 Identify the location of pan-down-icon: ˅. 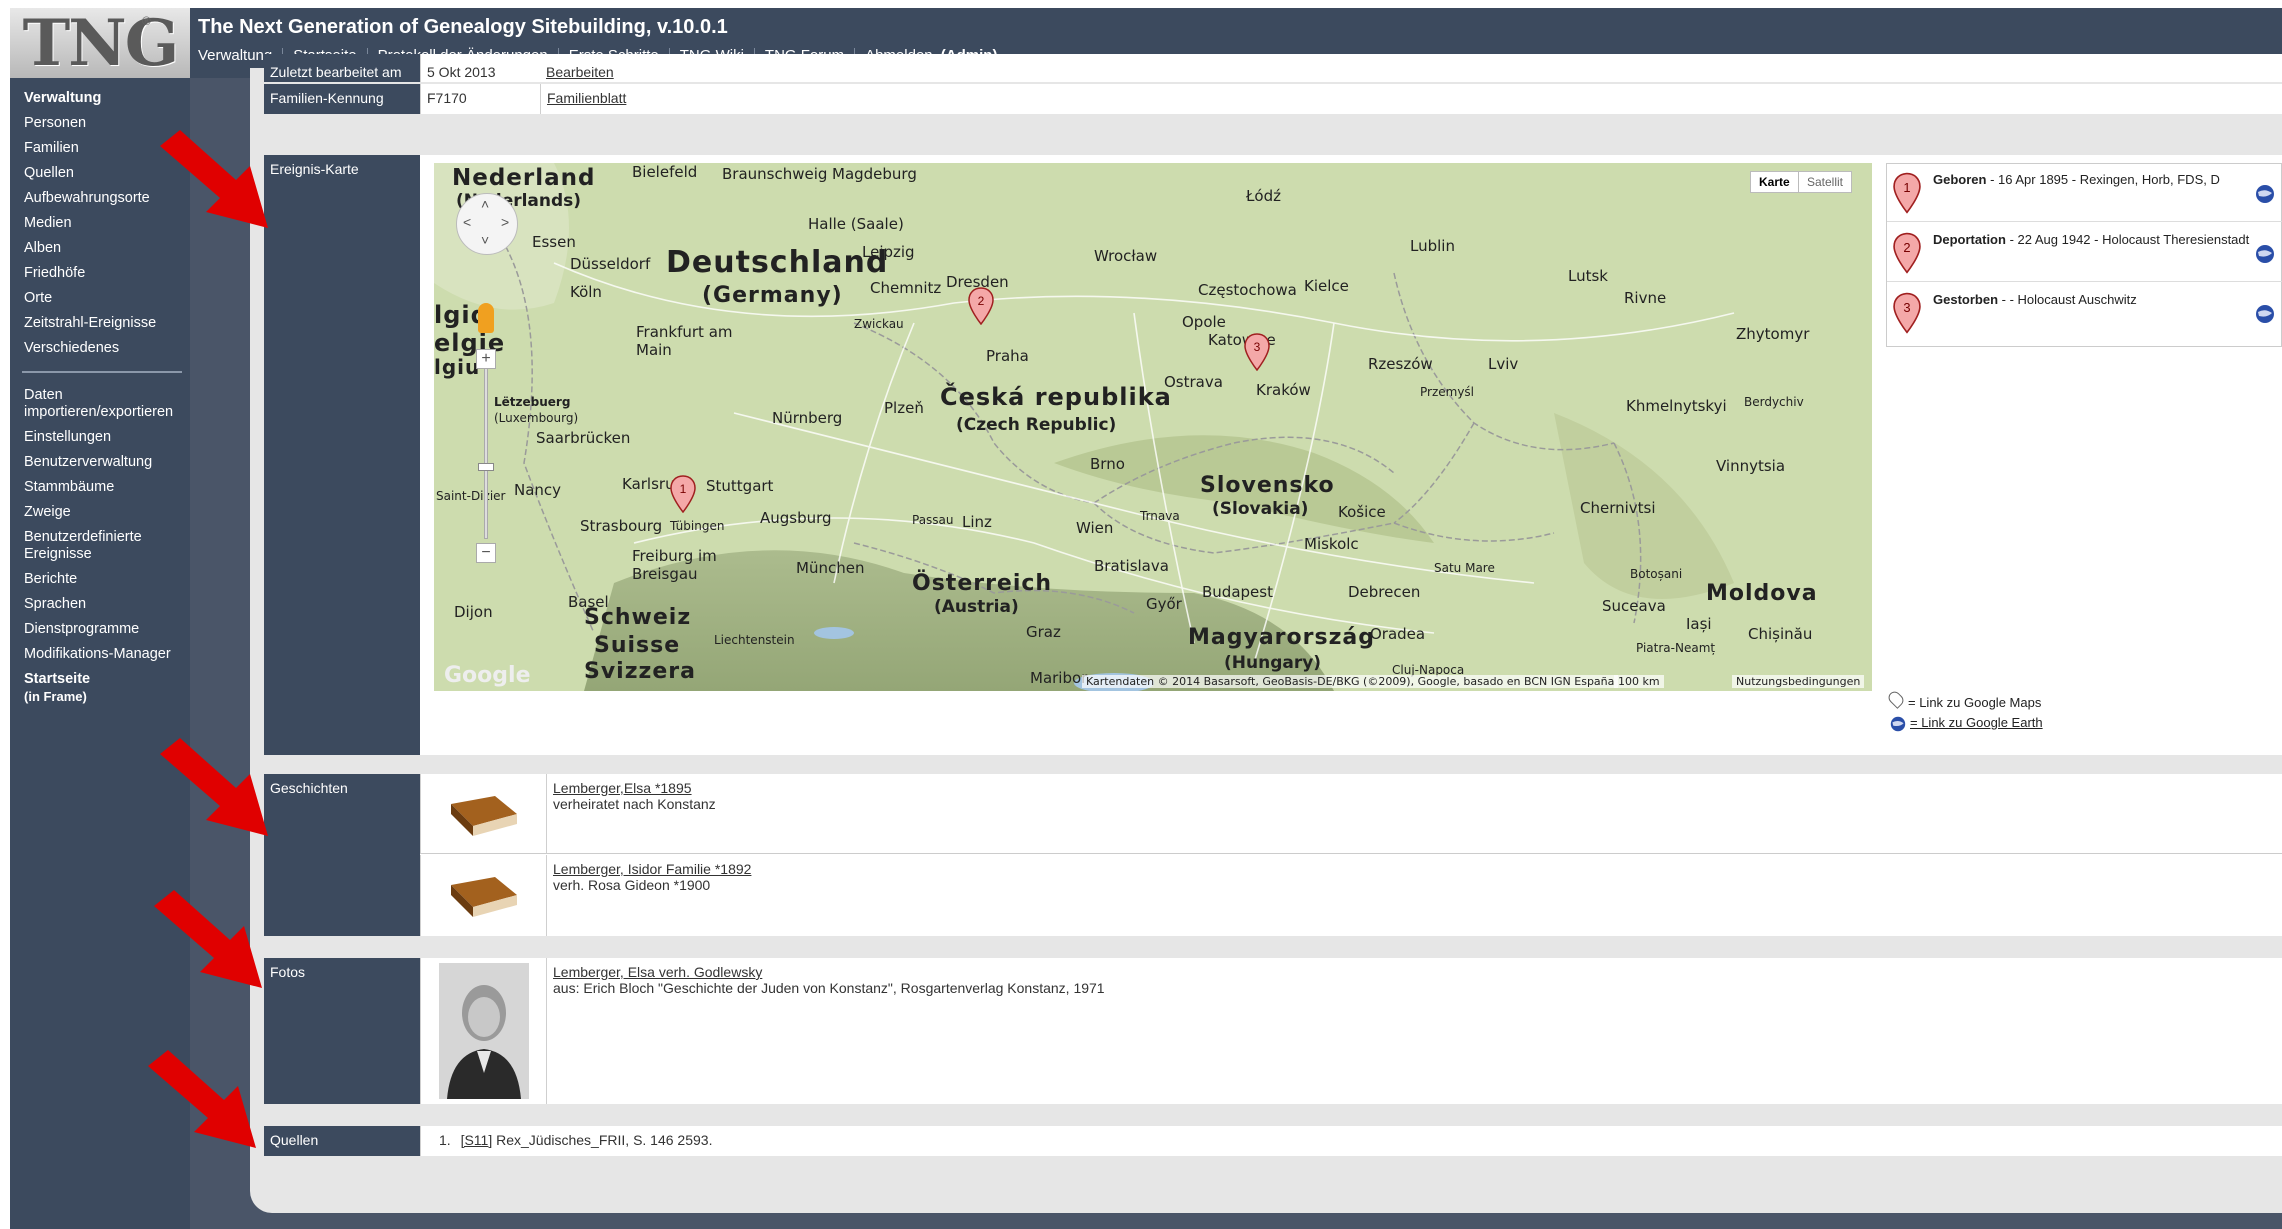
(485, 240).